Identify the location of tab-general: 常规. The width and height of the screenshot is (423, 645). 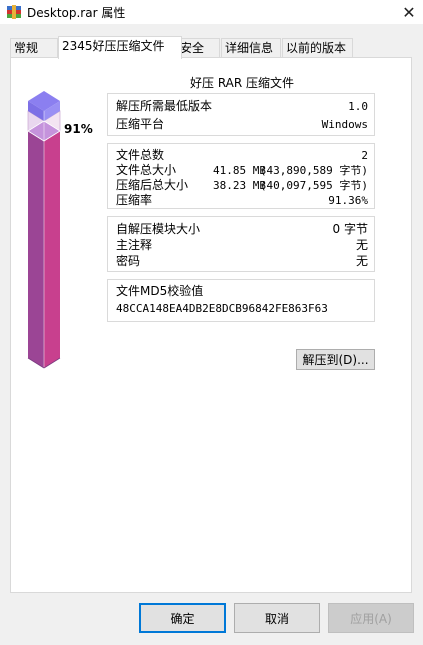
(34, 48).